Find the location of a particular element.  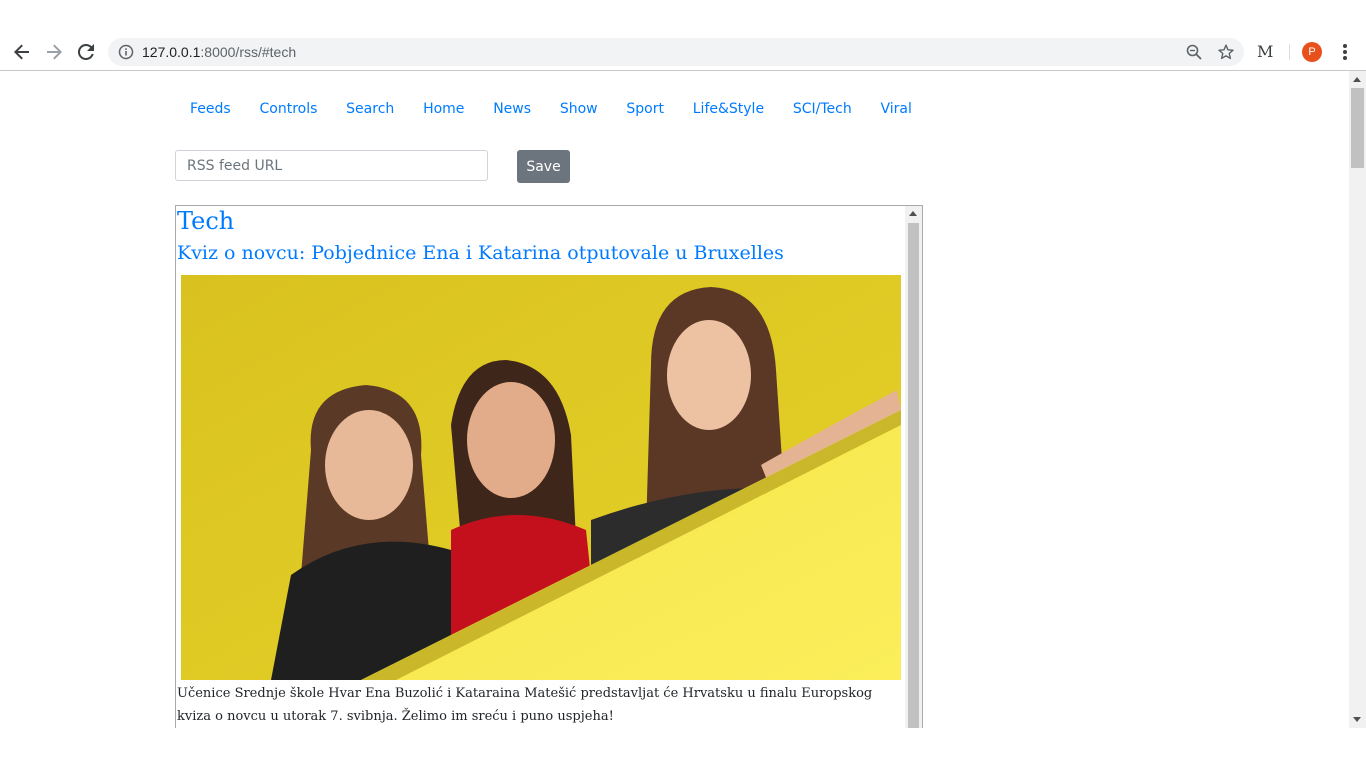

nav-link-controls: Controls is located at coordinates (288, 111).